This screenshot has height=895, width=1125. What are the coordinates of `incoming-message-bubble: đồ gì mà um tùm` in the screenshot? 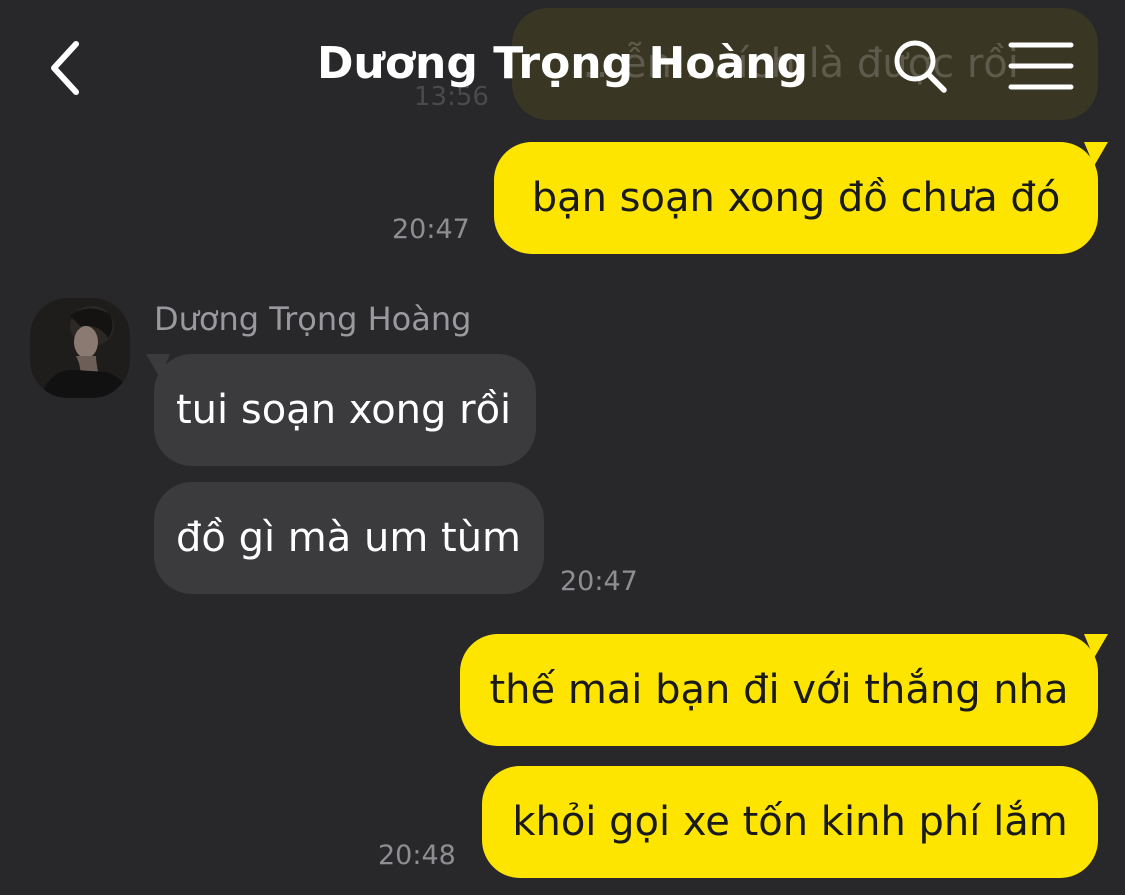 It's located at (349, 538).